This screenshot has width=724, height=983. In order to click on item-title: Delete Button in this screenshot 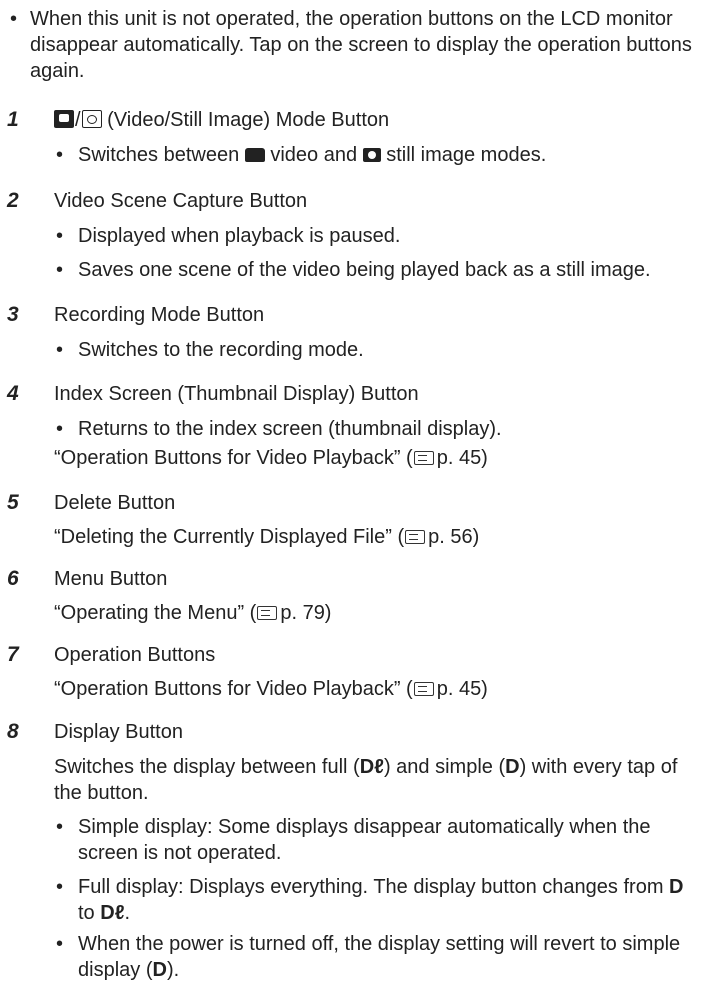, I will do `click(115, 503)`.